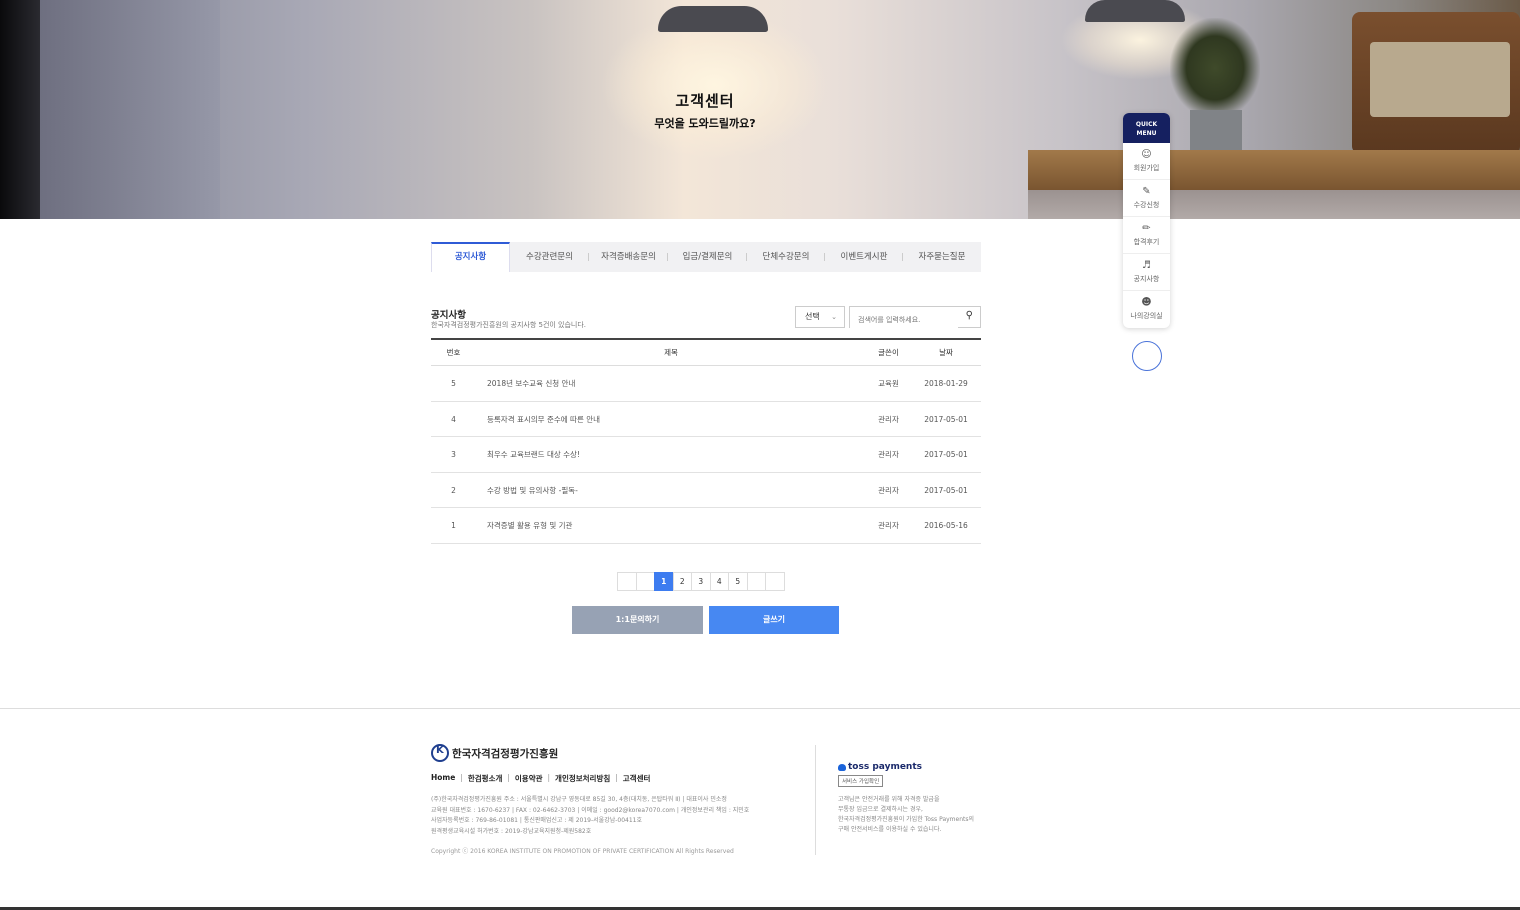 Image resolution: width=1520 pixels, height=910 pixels. What do you see at coordinates (453, 352) in the screenshot?
I see `column-header-no: 번호` at bounding box center [453, 352].